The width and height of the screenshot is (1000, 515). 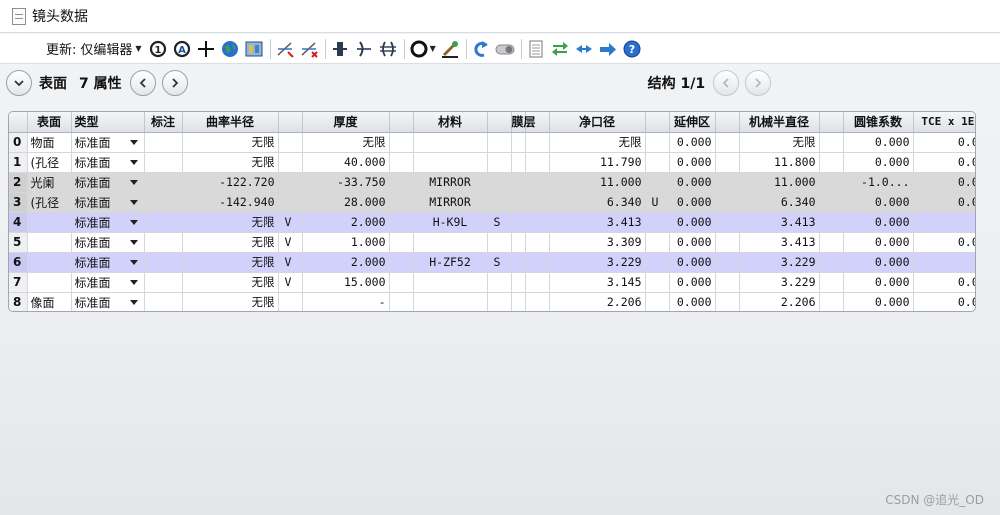 What do you see at coordinates (230, 202) in the screenshot?
I see `radius-cell: -142.940` at bounding box center [230, 202].